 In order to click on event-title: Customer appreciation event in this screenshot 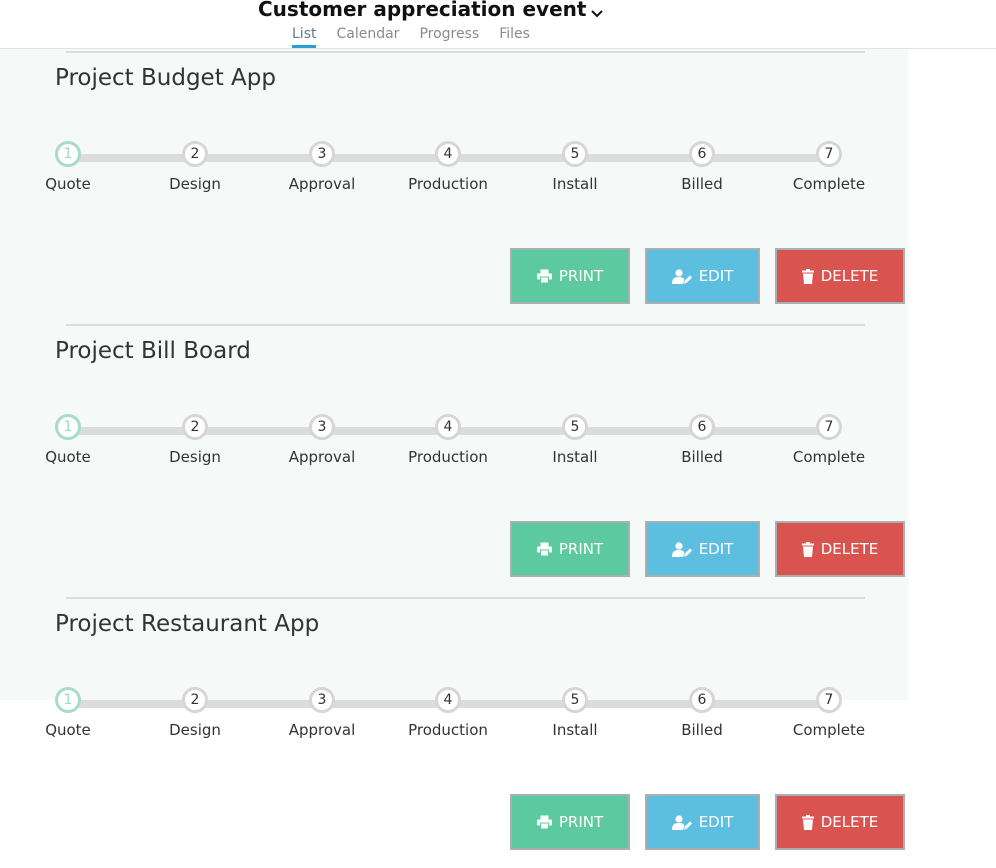, I will do `click(431, 11)`.